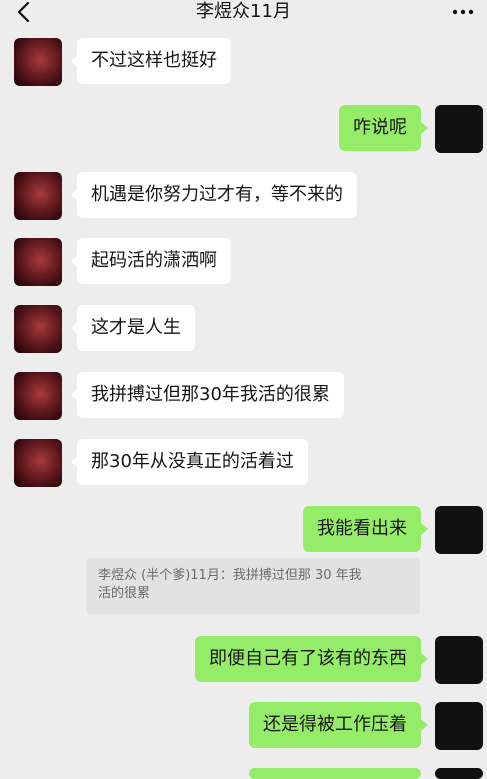 The height and width of the screenshot is (779, 487). What do you see at coordinates (136, 328) in the screenshot?
I see `message-bubble-received: 这才是人生` at bounding box center [136, 328].